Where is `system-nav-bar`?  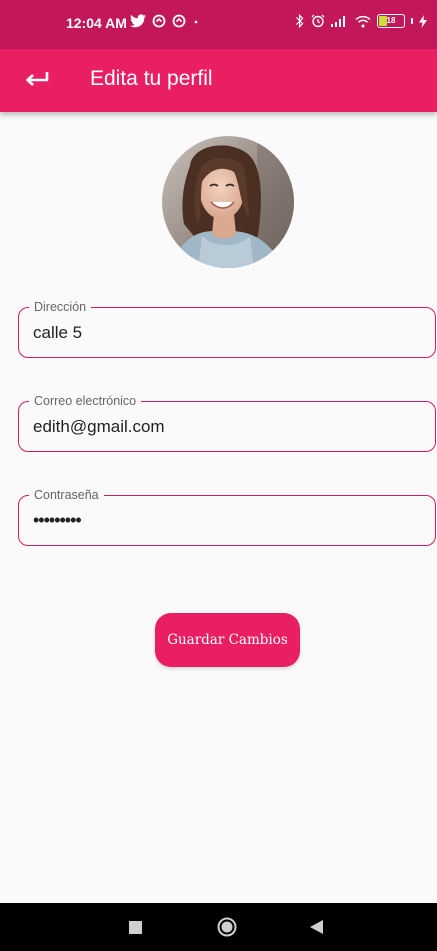
system-nav-bar is located at coordinates (218, 927).